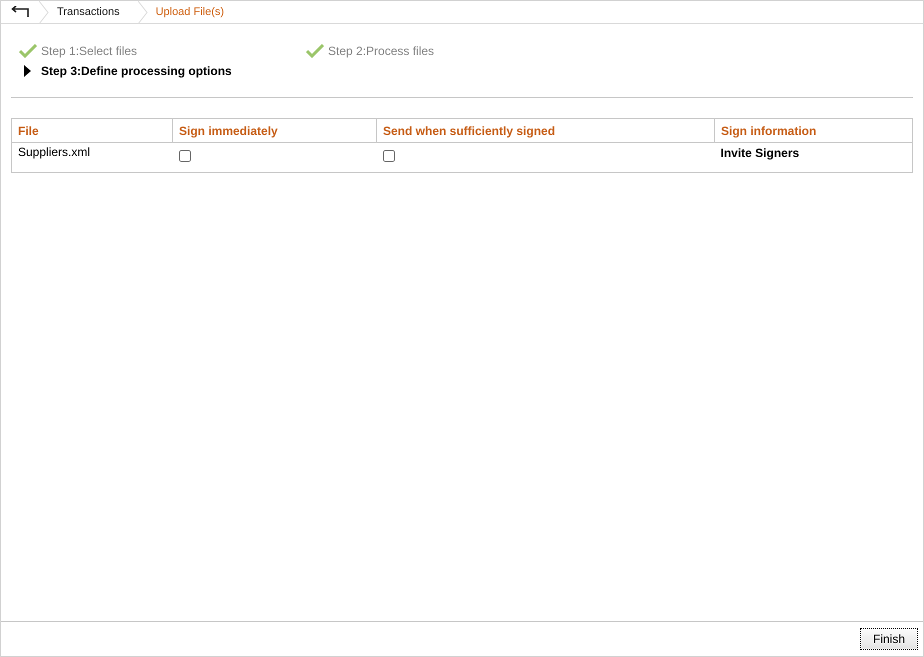 This screenshot has width=924, height=657. What do you see at coordinates (813, 157) in the screenshot?
I see `table-cell: Invite Signers` at bounding box center [813, 157].